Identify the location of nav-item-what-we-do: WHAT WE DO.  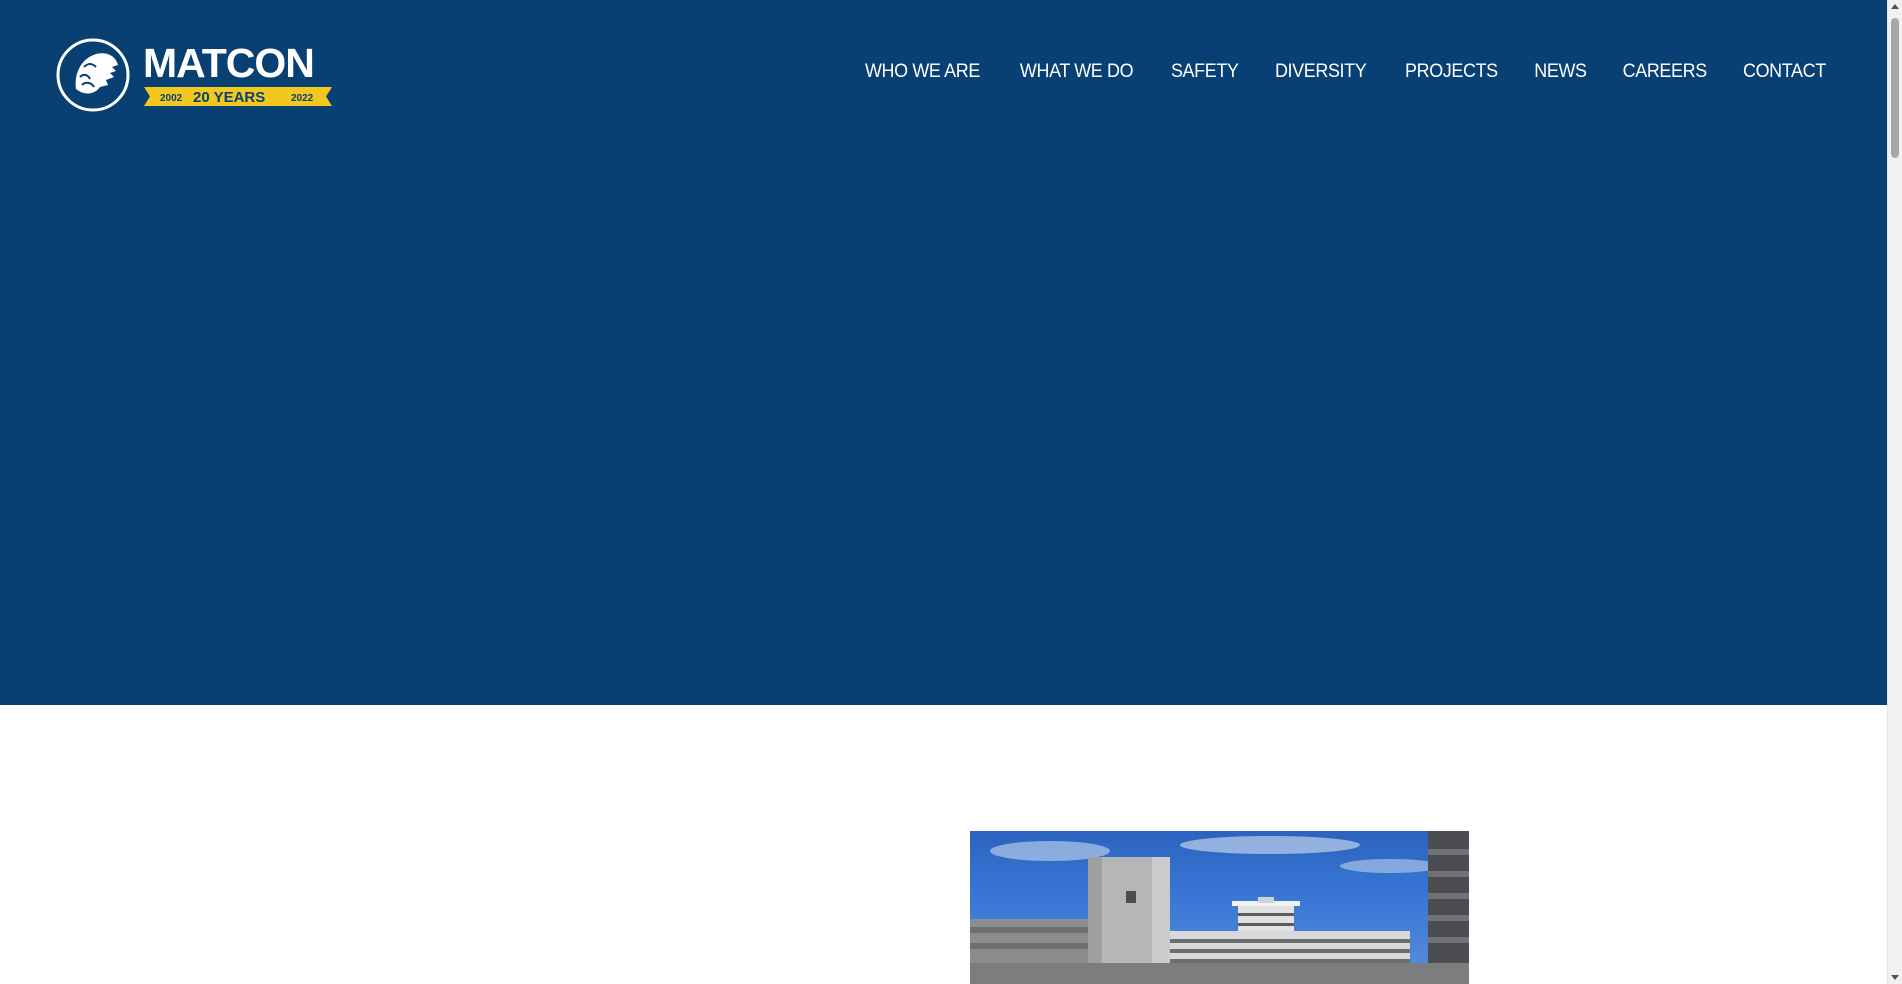
(1076, 71).